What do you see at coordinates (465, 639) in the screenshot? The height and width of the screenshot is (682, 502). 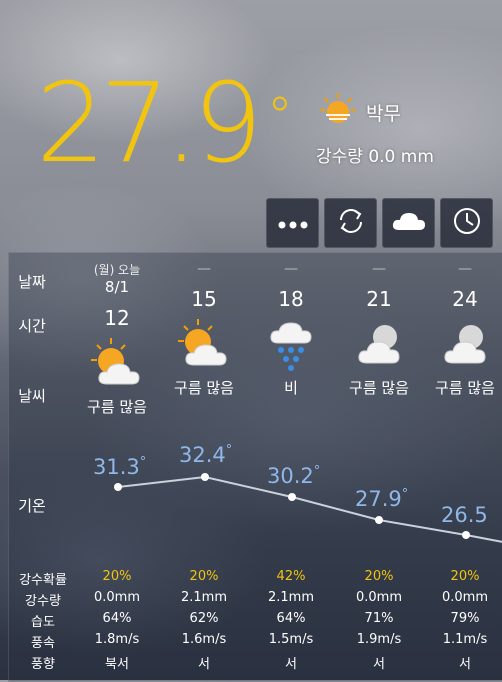 I see `wind-speed-value: 1.1m/s` at bounding box center [465, 639].